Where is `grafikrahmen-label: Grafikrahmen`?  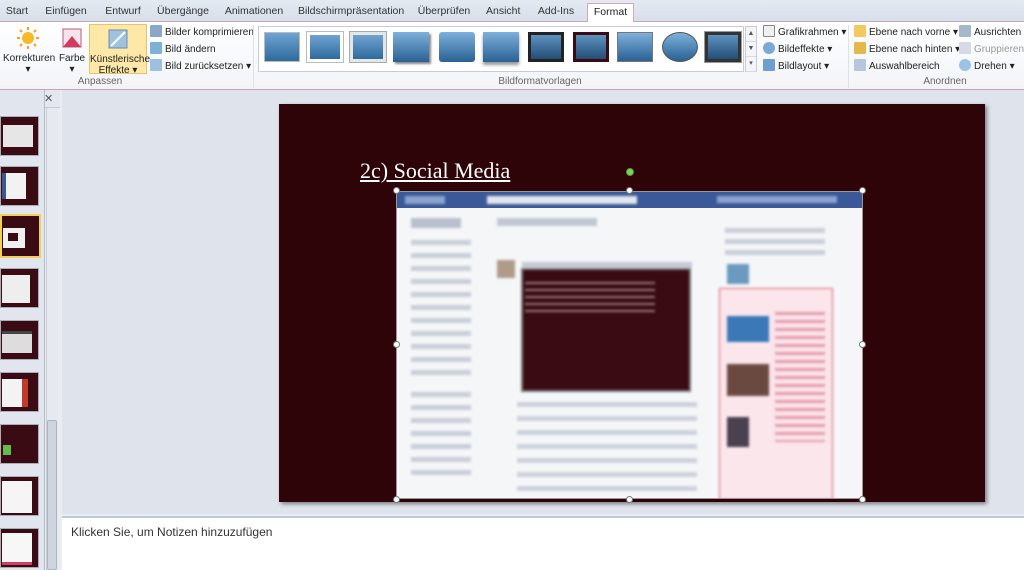
grafikrahmen-label: Grafikrahmen is located at coordinates (808, 32).